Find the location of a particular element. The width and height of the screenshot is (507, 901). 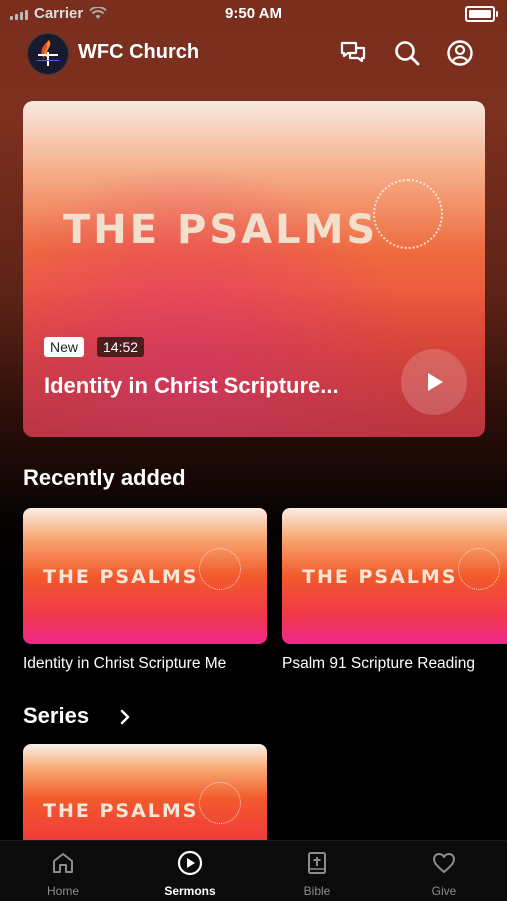

flame-cross-icon is located at coordinates (48, 53).